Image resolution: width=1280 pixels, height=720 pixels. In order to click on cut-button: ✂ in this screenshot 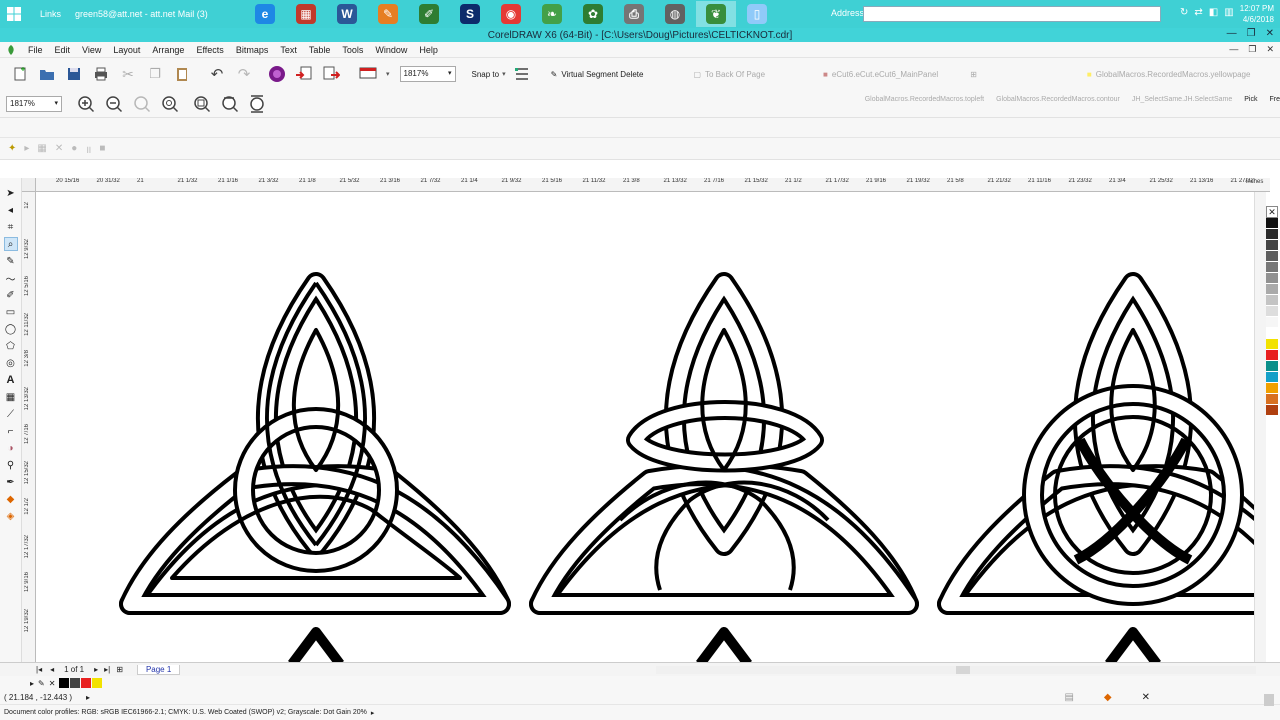, I will do `click(128, 74)`.